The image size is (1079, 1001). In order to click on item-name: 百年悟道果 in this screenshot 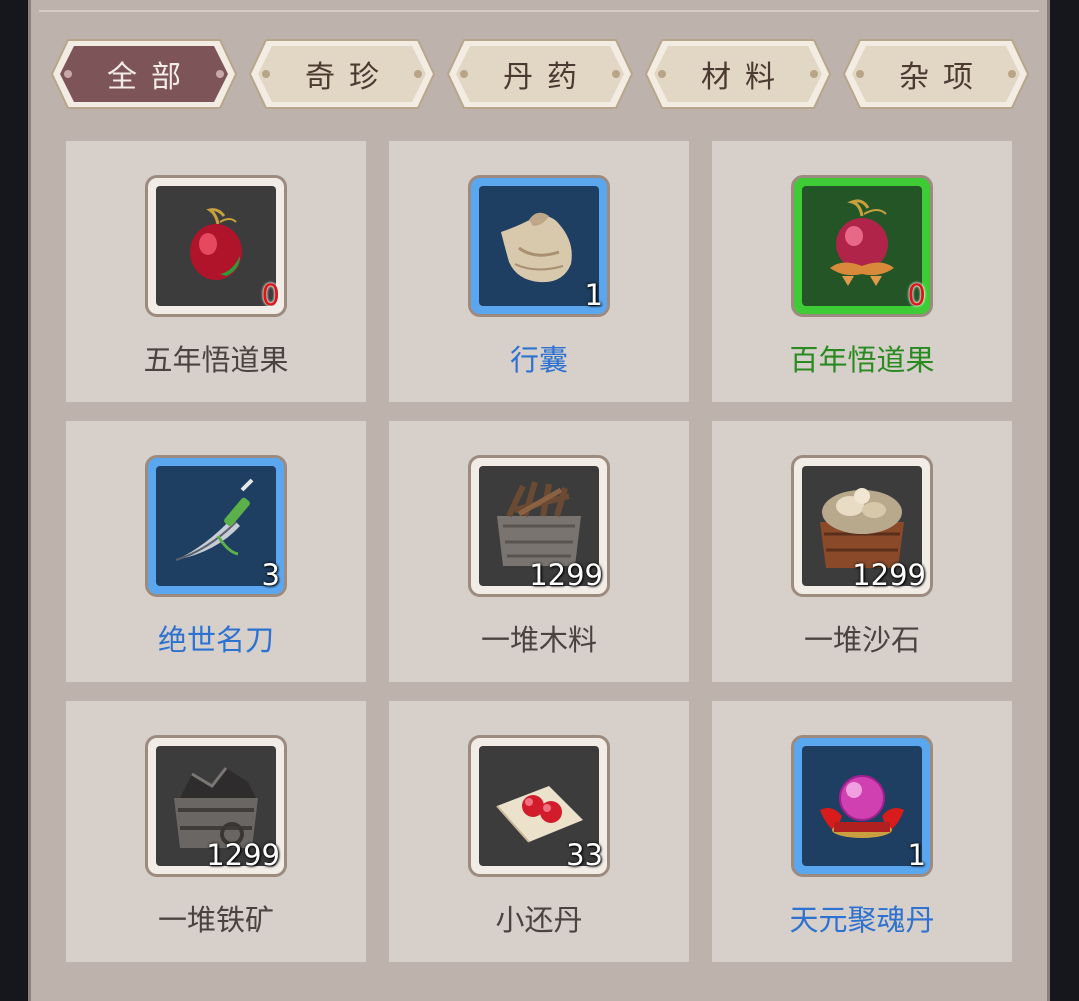, I will do `click(862, 360)`.